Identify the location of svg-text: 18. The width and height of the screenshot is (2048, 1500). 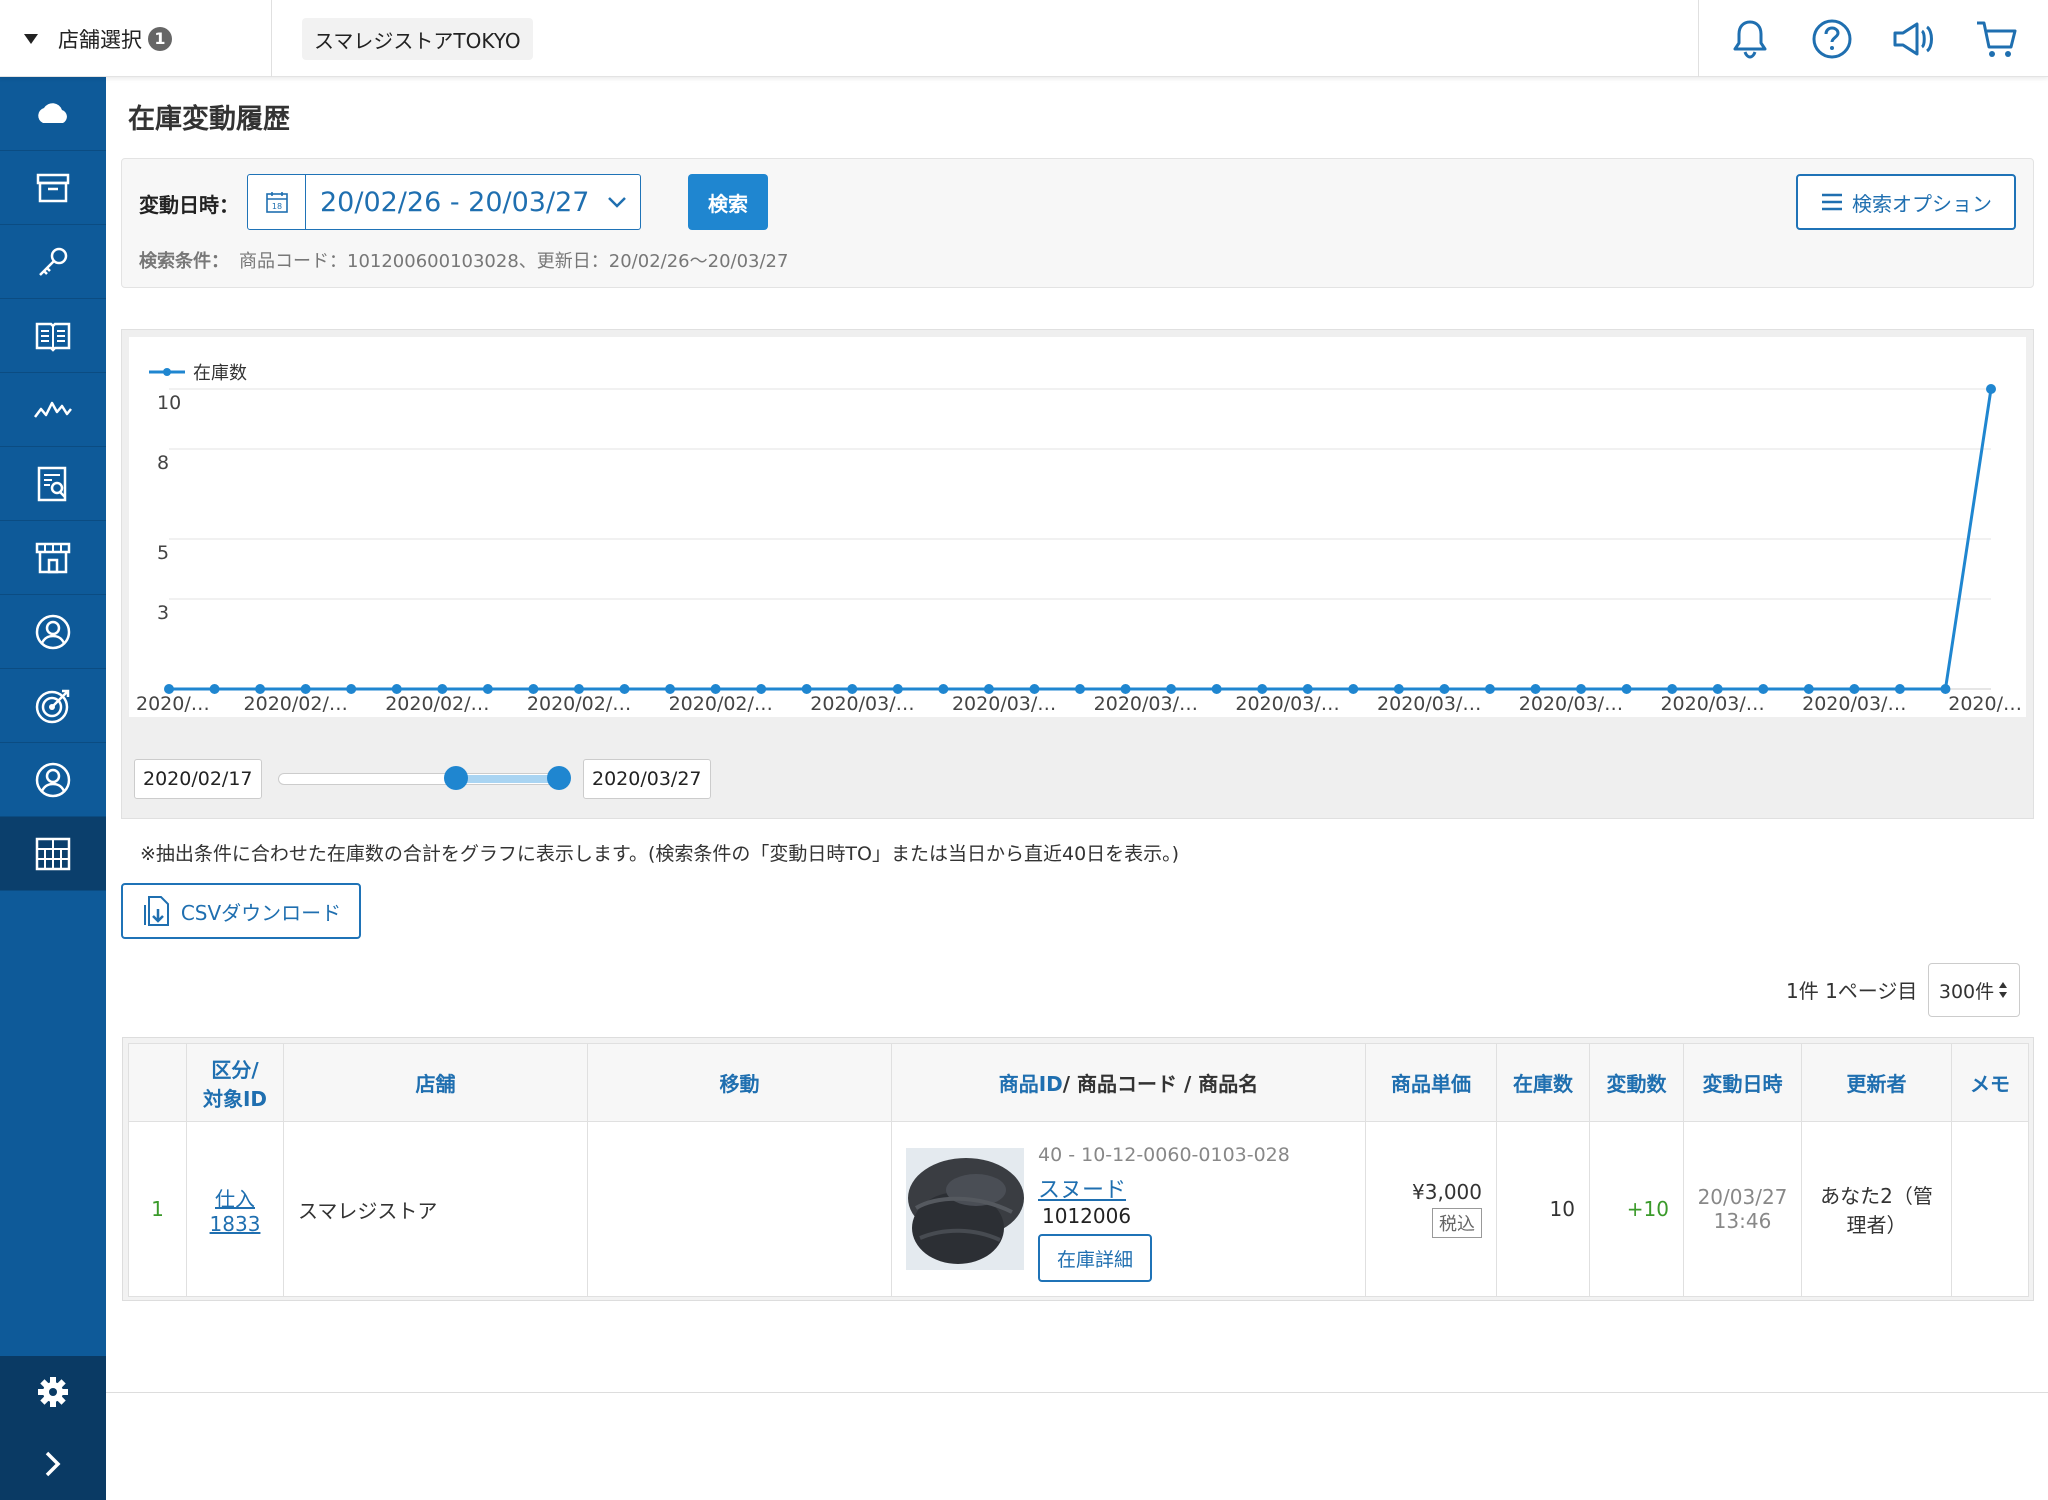
(276, 206).